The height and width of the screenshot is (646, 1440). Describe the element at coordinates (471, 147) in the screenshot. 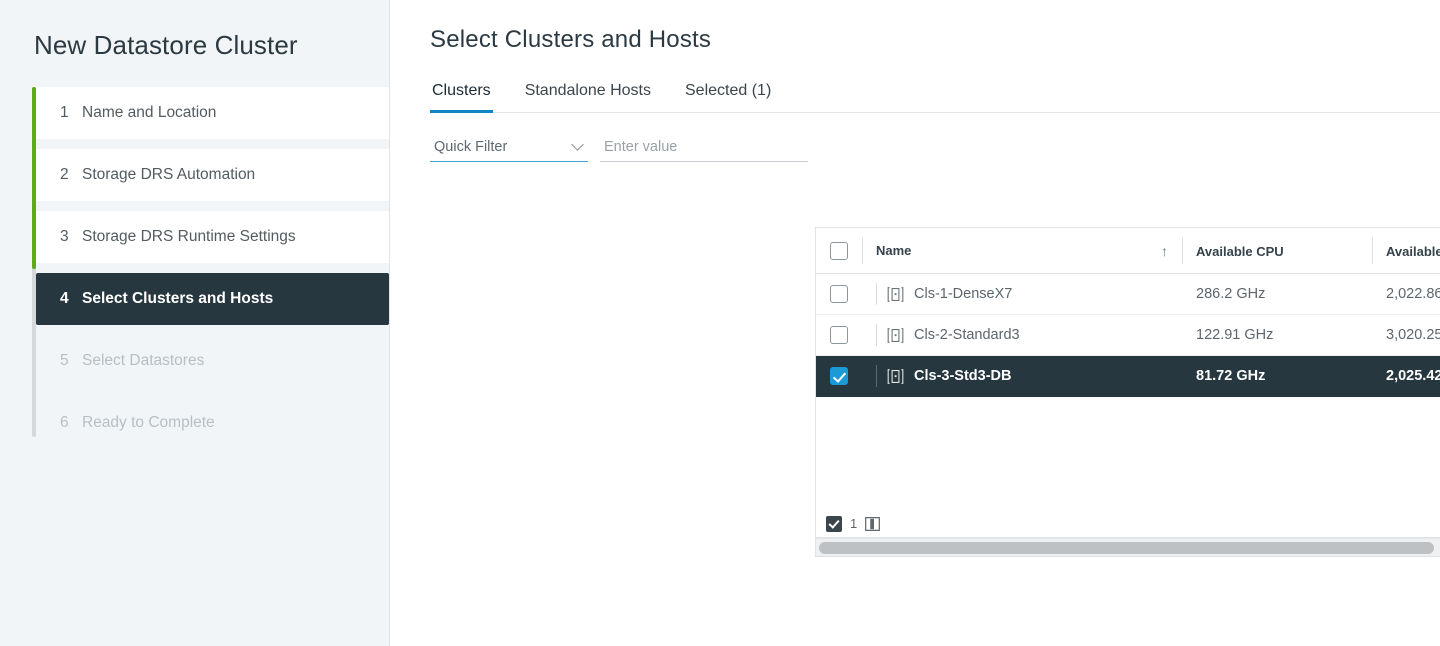

I see `quick-filter-label: Quick Filter` at that location.